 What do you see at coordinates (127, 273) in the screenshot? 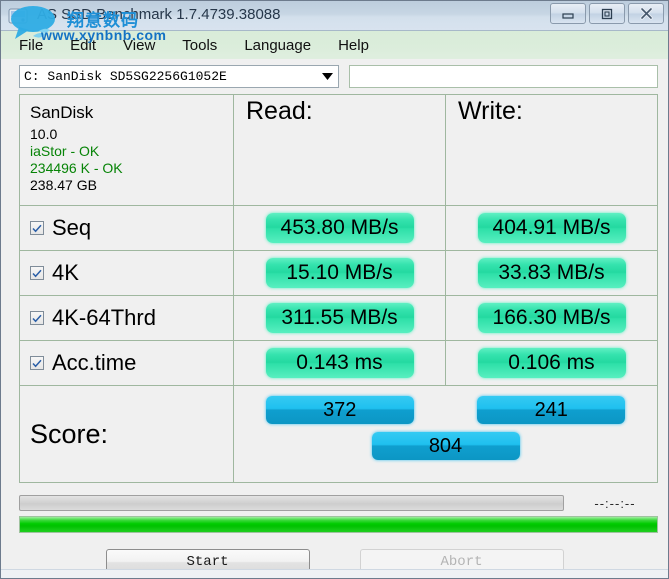
I see `test-label-cell-4k: 4K` at bounding box center [127, 273].